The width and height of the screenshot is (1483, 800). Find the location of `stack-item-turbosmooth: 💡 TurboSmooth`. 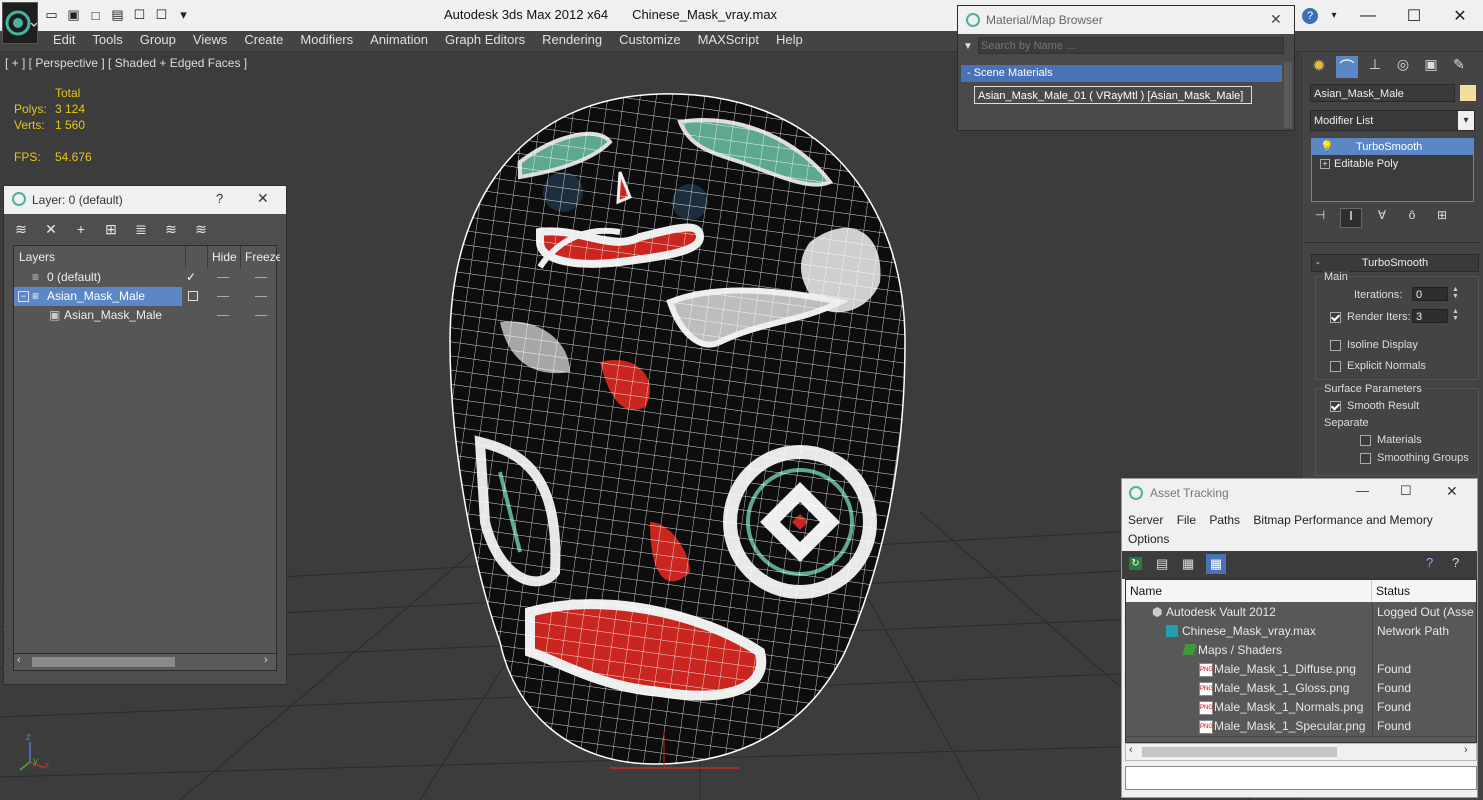

stack-item-turbosmooth: 💡 TurboSmooth is located at coordinates (1392, 147).